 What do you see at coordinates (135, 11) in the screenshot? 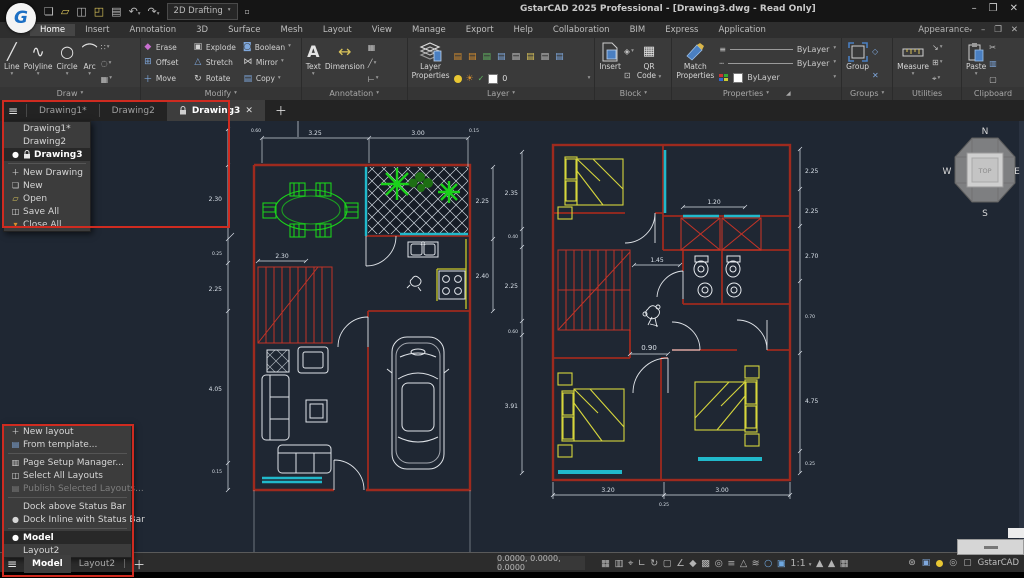
I see `undo-icon: ↶▾` at bounding box center [135, 11].